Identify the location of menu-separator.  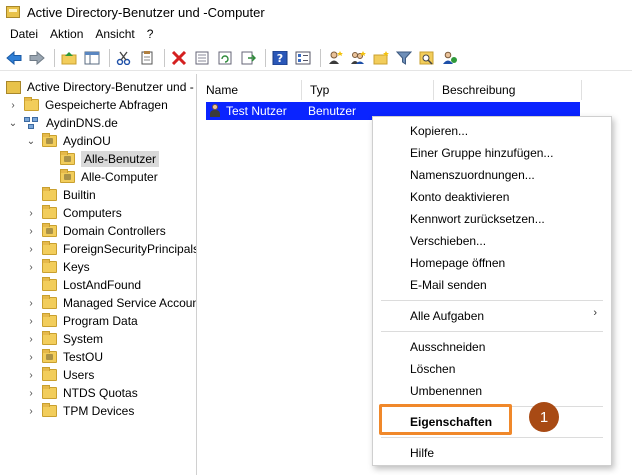
(492, 300).